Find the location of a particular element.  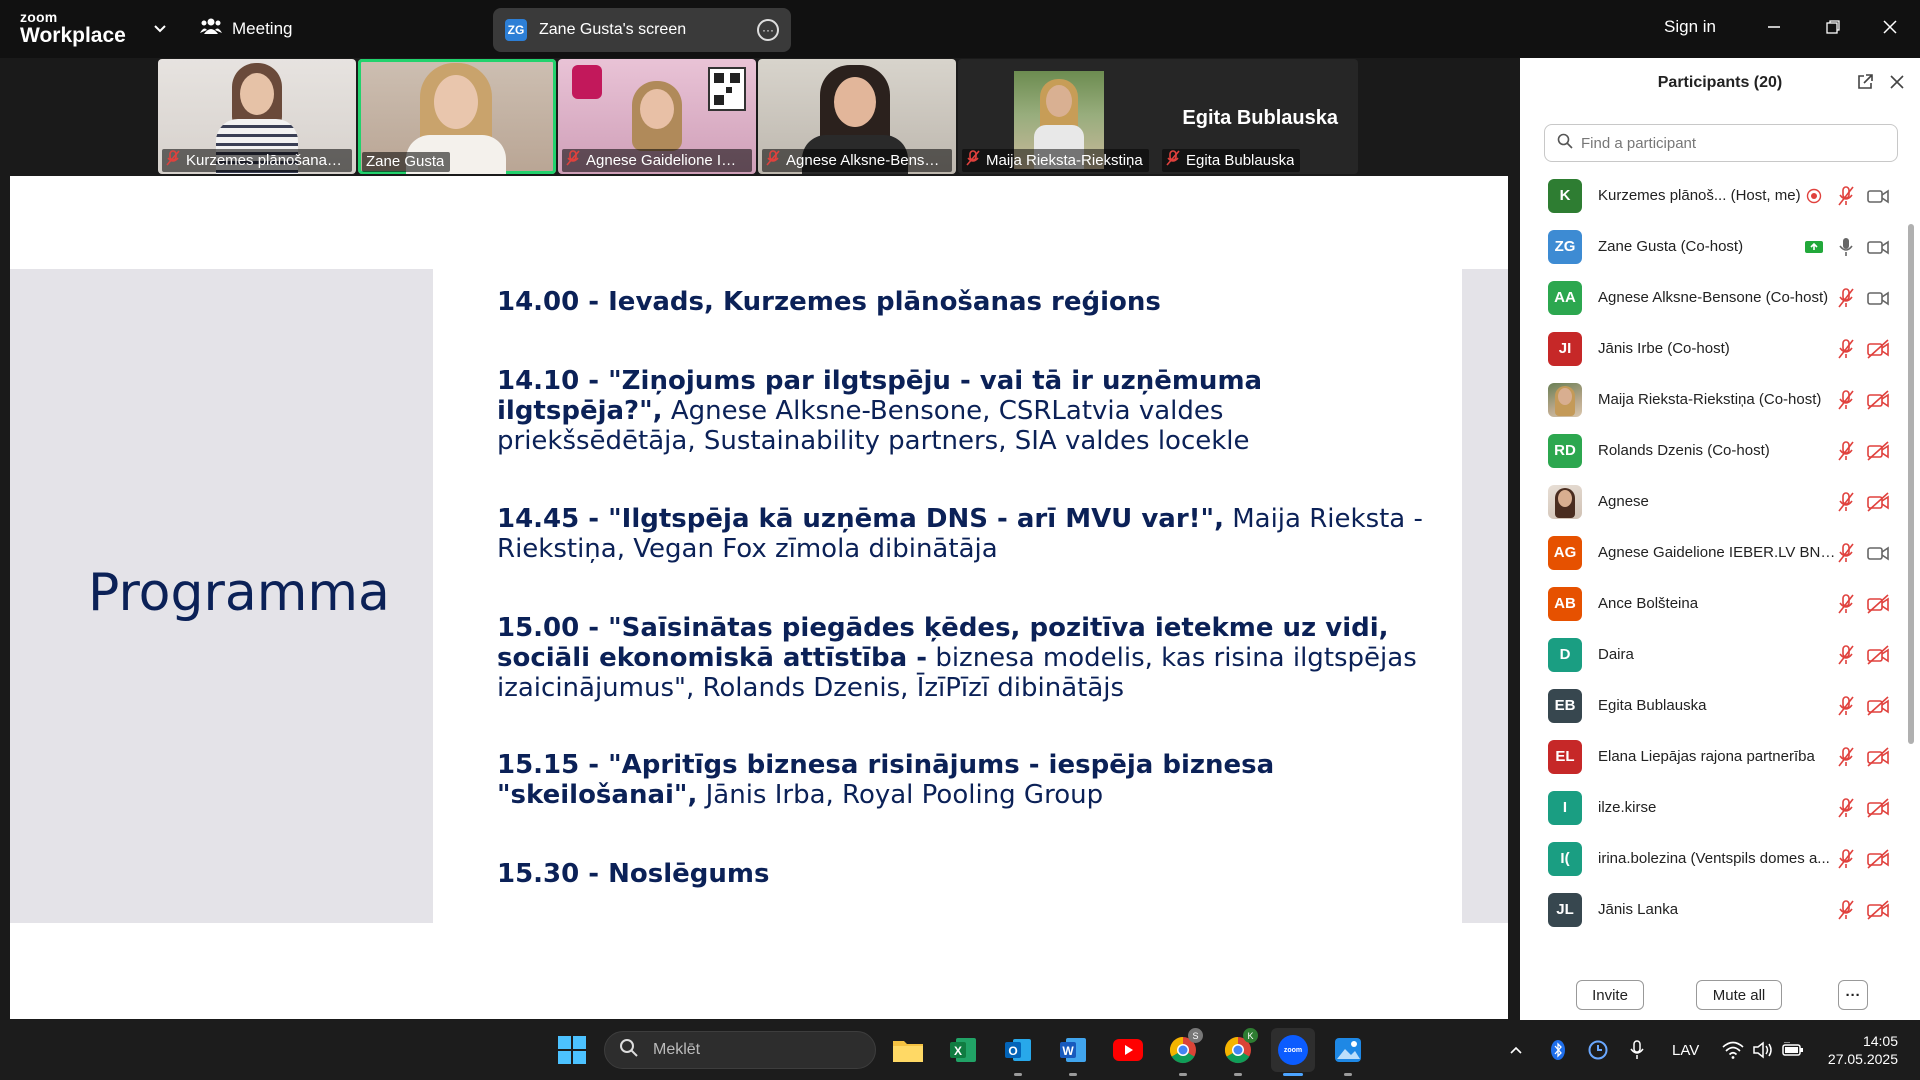

participant-row: D Daira is located at coordinates (1713, 654).